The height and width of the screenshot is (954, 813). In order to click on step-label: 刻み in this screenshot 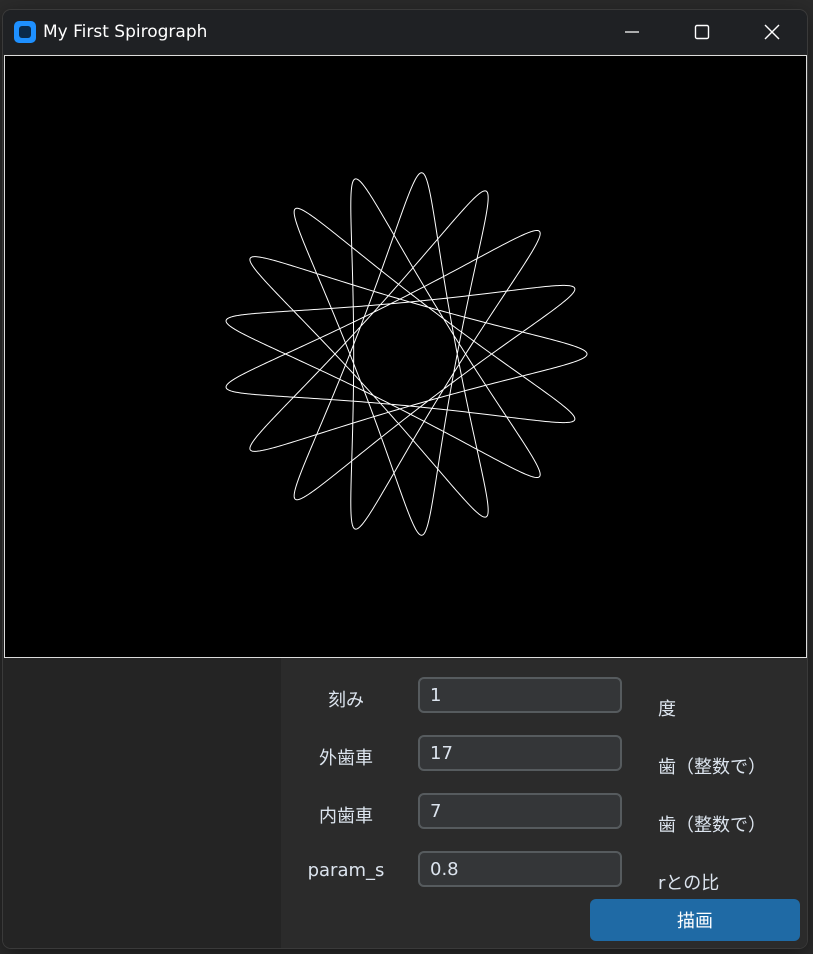, I will do `click(346, 700)`.